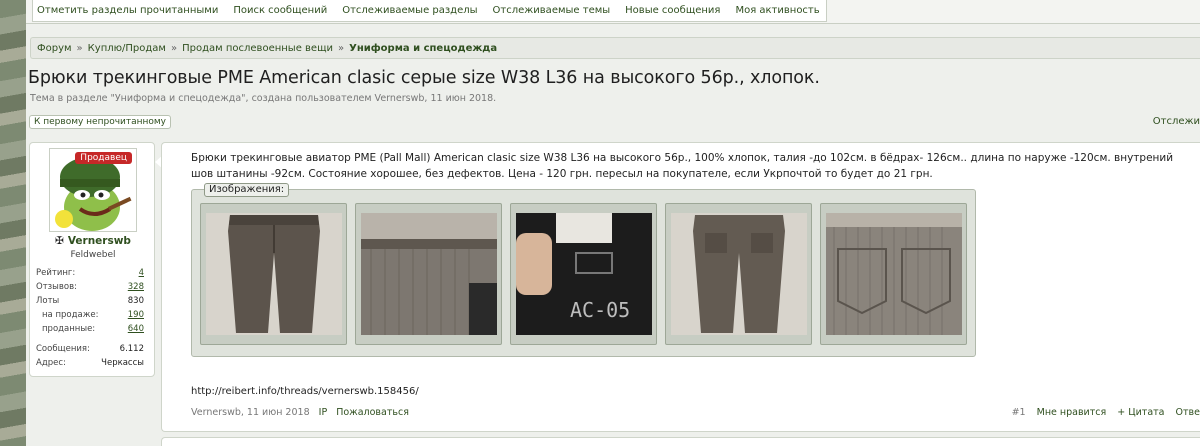 This screenshot has width=1200, height=446. Describe the element at coordinates (777, 10) in the screenshot. I see `my-activity-link: Моя активность` at that location.